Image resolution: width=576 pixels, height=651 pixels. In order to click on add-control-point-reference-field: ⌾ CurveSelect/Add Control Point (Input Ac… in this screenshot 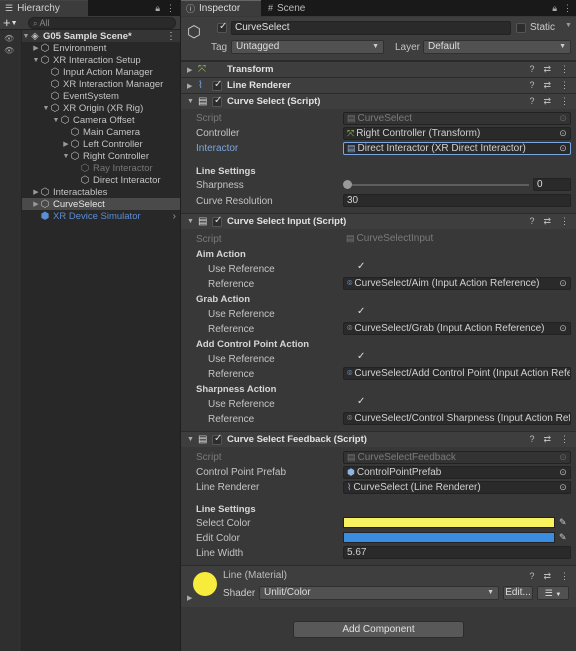, I will do `click(457, 373)`.